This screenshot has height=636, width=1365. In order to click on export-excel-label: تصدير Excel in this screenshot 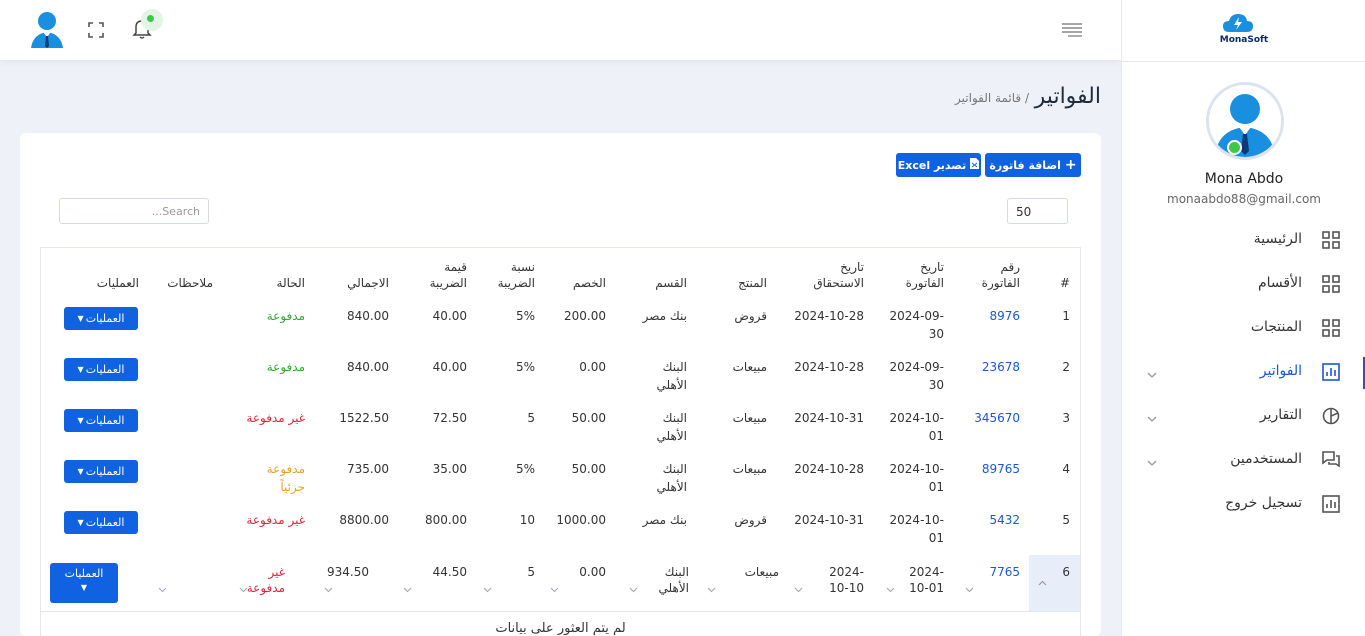, I will do `click(932, 165)`.